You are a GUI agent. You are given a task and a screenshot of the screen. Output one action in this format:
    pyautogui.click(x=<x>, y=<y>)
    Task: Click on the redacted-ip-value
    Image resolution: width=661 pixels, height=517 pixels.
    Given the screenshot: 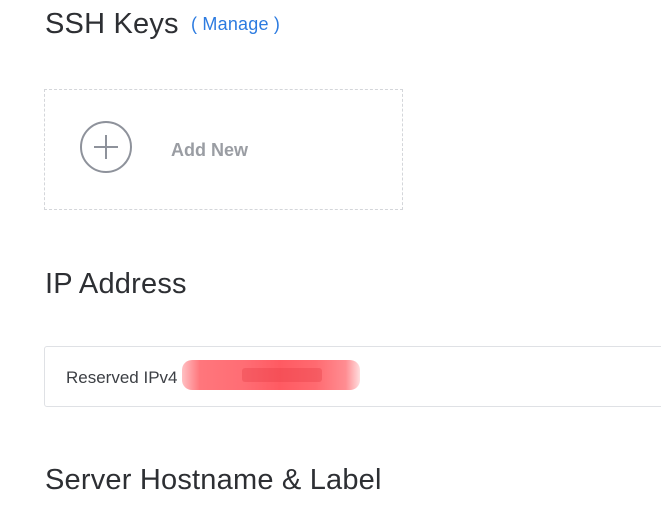 What is the action you would take?
    pyautogui.click(x=271, y=375)
    